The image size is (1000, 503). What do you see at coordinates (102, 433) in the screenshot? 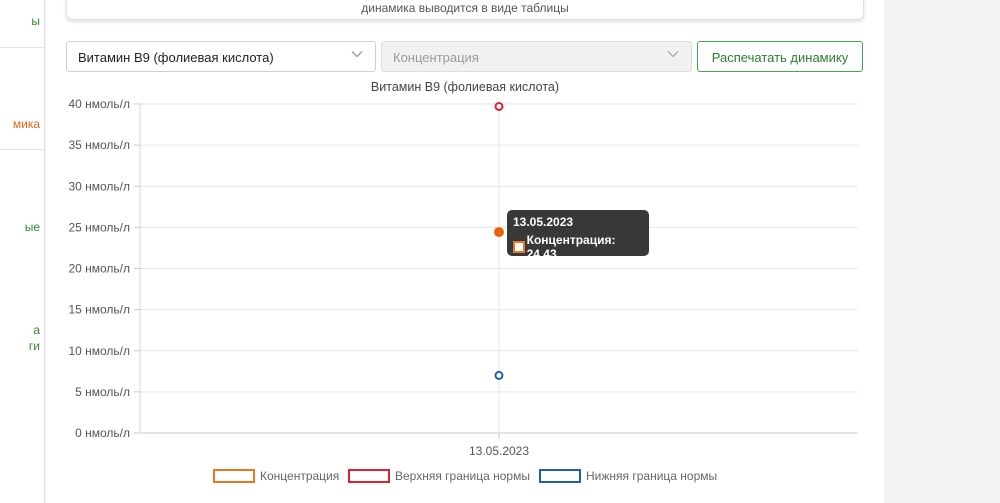
I see `y-tick-label: 0 нмоль/л` at bounding box center [102, 433].